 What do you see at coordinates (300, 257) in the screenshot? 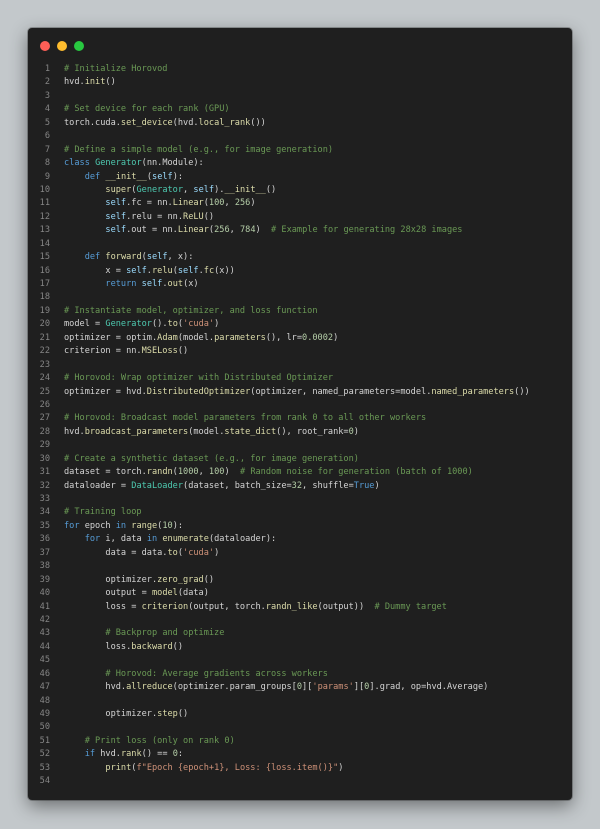
I see `code-line: 15 def forward(self, x):` at bounding box center [300, 257].